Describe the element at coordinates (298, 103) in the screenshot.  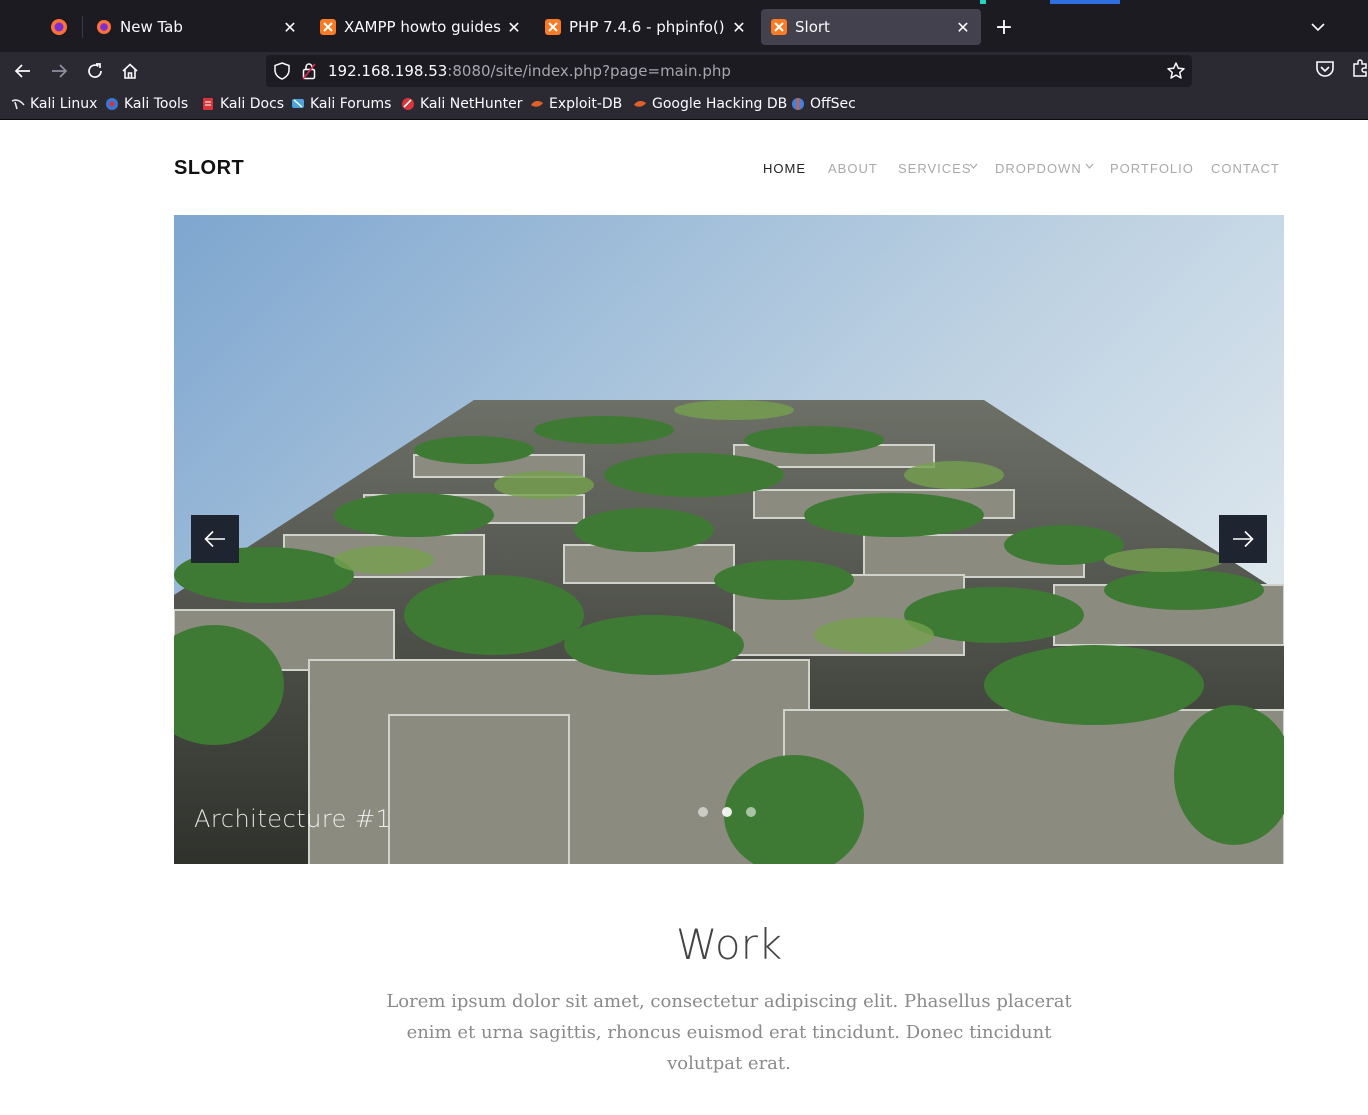
I see `kali-forums-icon` at that location.